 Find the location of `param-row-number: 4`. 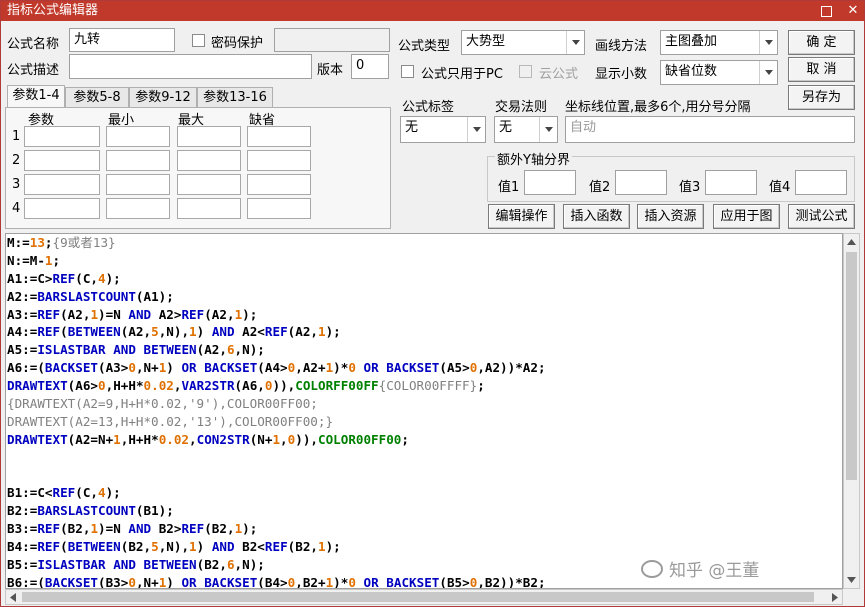

param-row-number: 4 is located at coordinates (16, 208).